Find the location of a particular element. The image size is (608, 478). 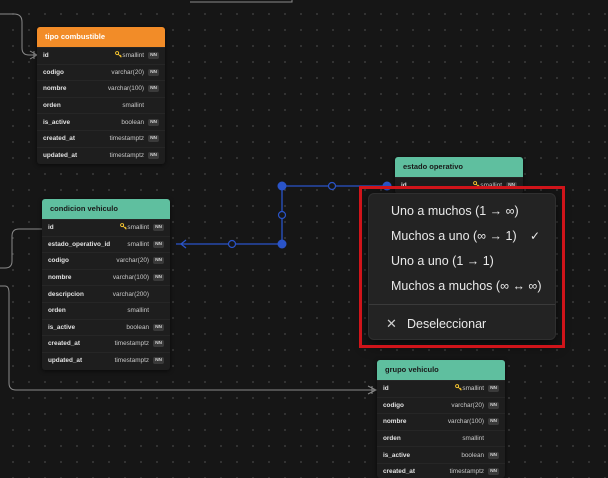

deselect-button: Deseleccionar is located at coordinates (446, 324).